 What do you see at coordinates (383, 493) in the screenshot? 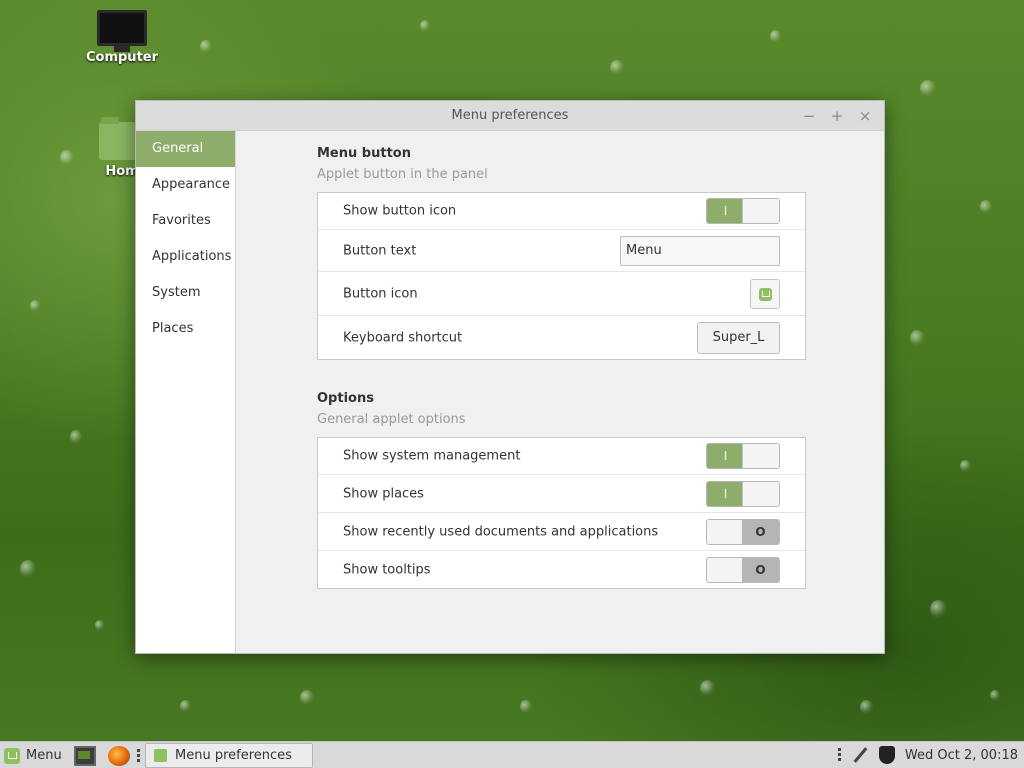
I see `setting-label: Show places` at bounding box center [383, 493].